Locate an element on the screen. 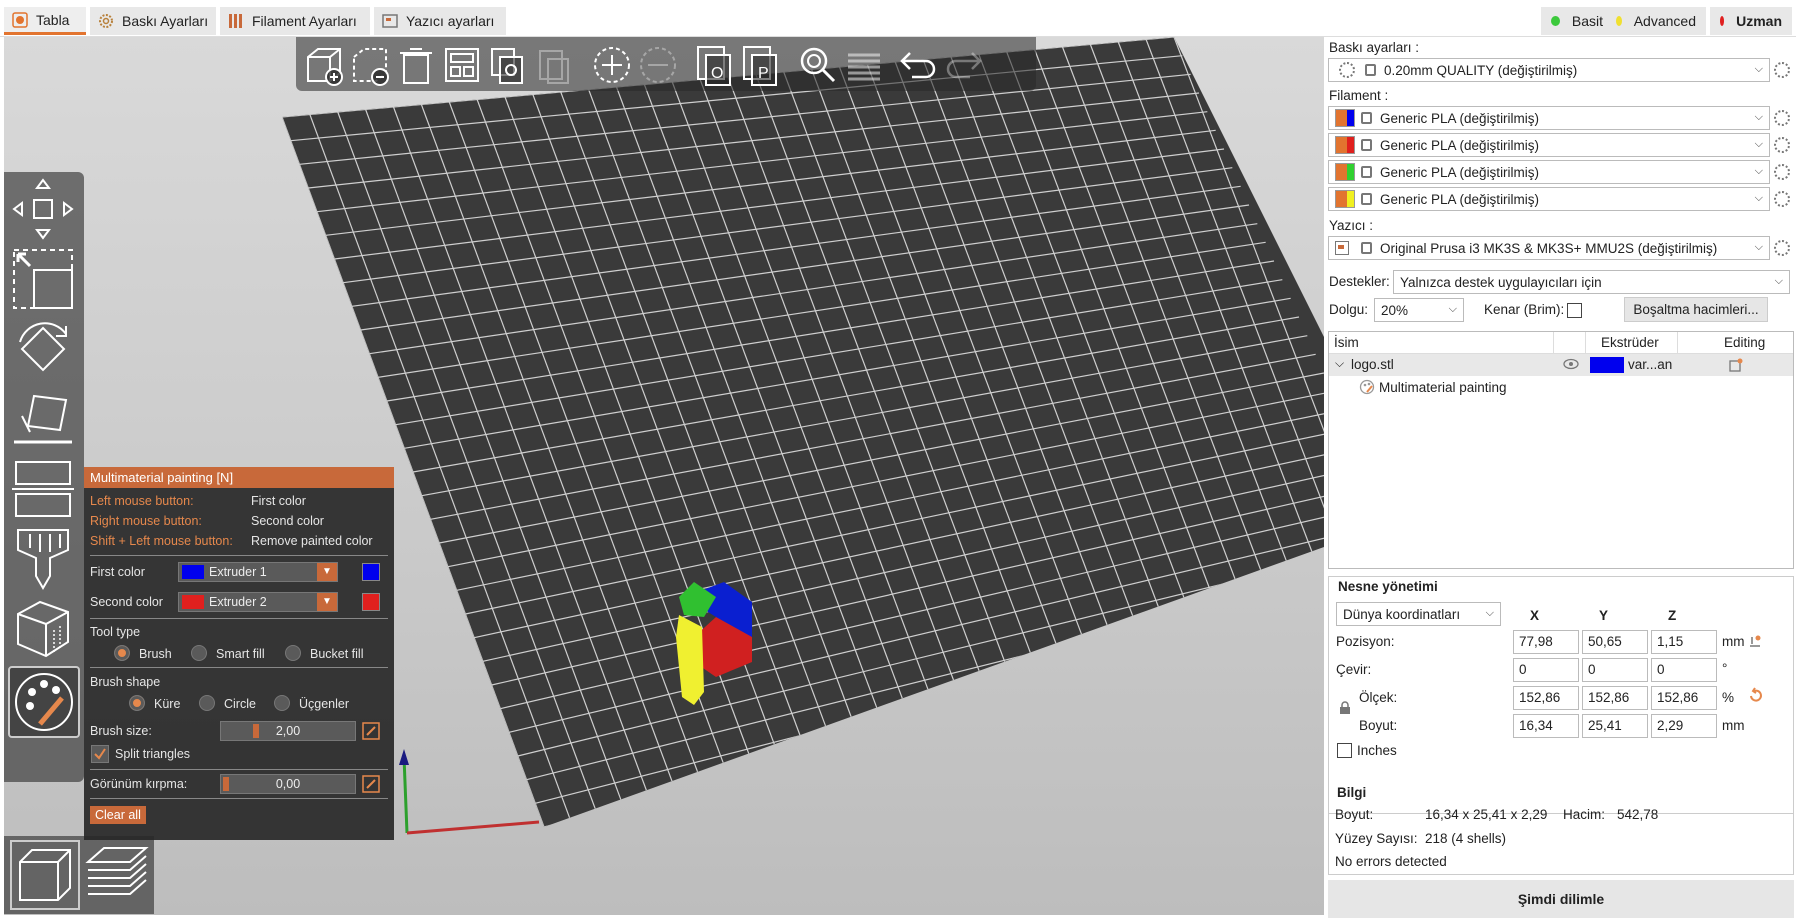 This screenshot has width=1796, height=920. scale-x-input: 152,86 is located at coordinates (1546, 698).